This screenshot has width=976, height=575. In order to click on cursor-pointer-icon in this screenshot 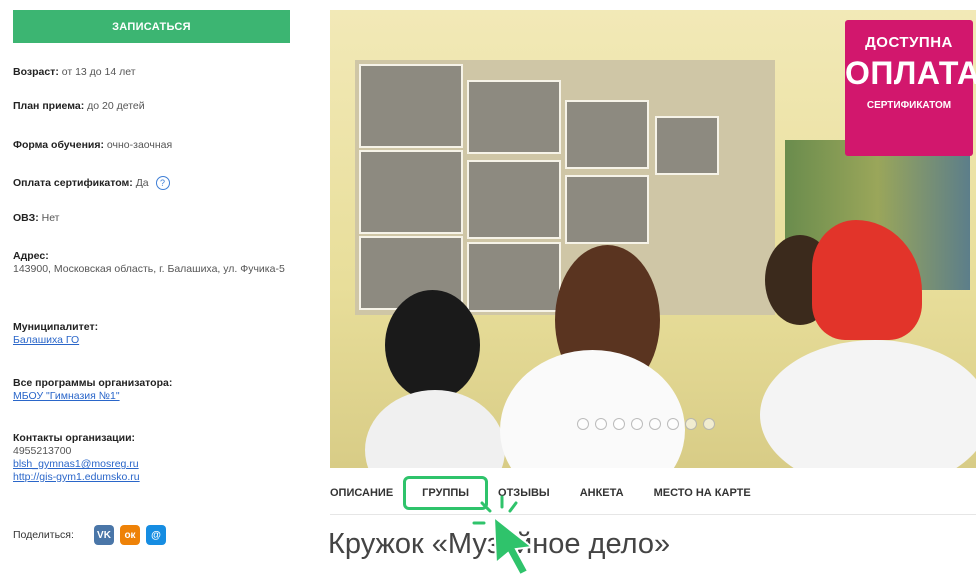, I will do `click(503, 535)`.